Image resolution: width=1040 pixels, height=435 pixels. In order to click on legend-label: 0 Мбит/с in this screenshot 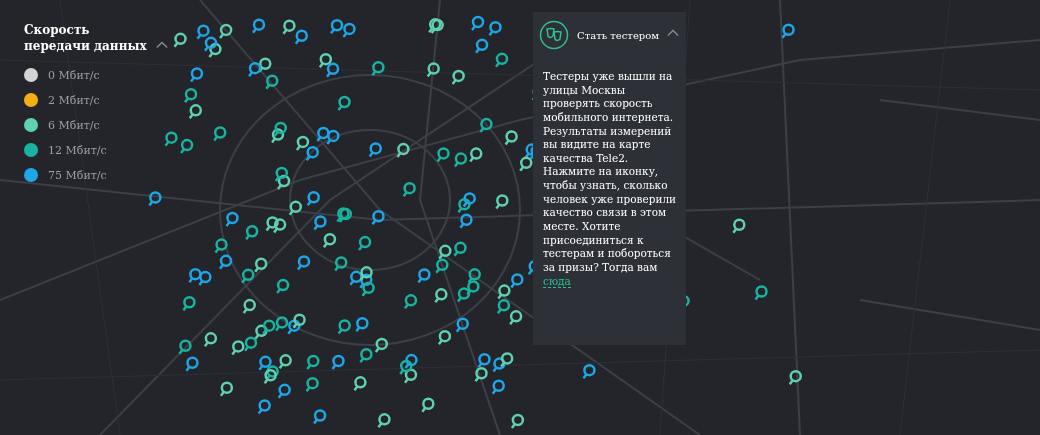, I will do `click(74, 75)`.